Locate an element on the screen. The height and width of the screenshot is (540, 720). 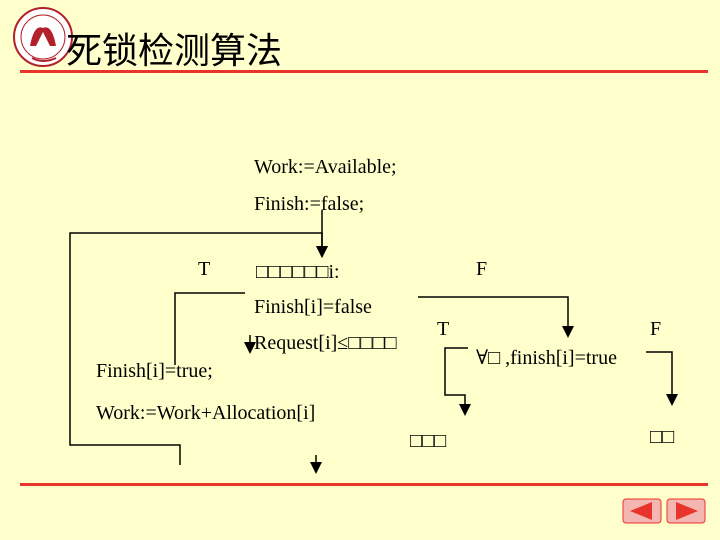
init-finish: Finish:=false; is located at coordinates (309, 204).